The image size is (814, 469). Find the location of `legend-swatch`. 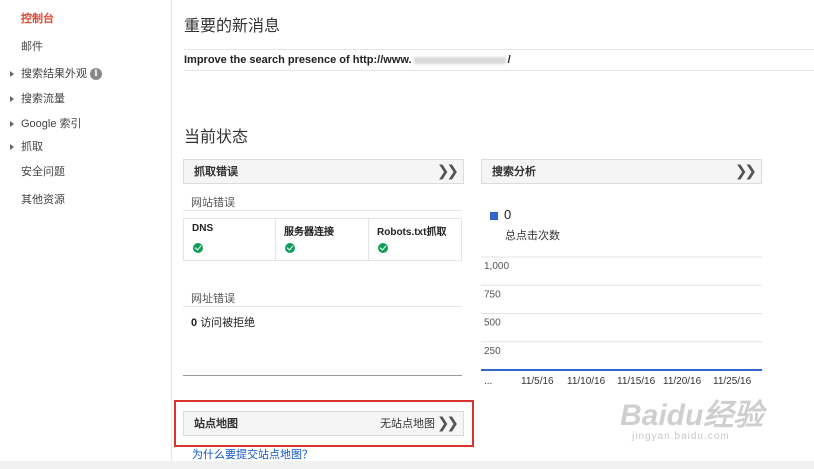

legend-swatch is located at coordinates (494, 216).